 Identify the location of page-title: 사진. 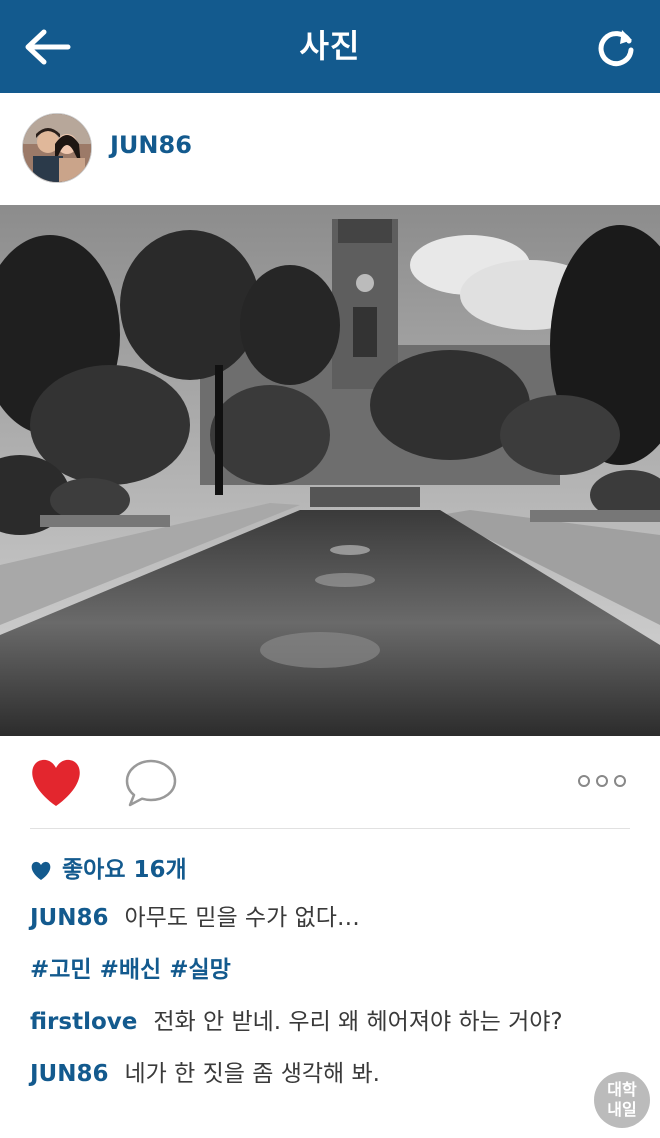
(330, 46).